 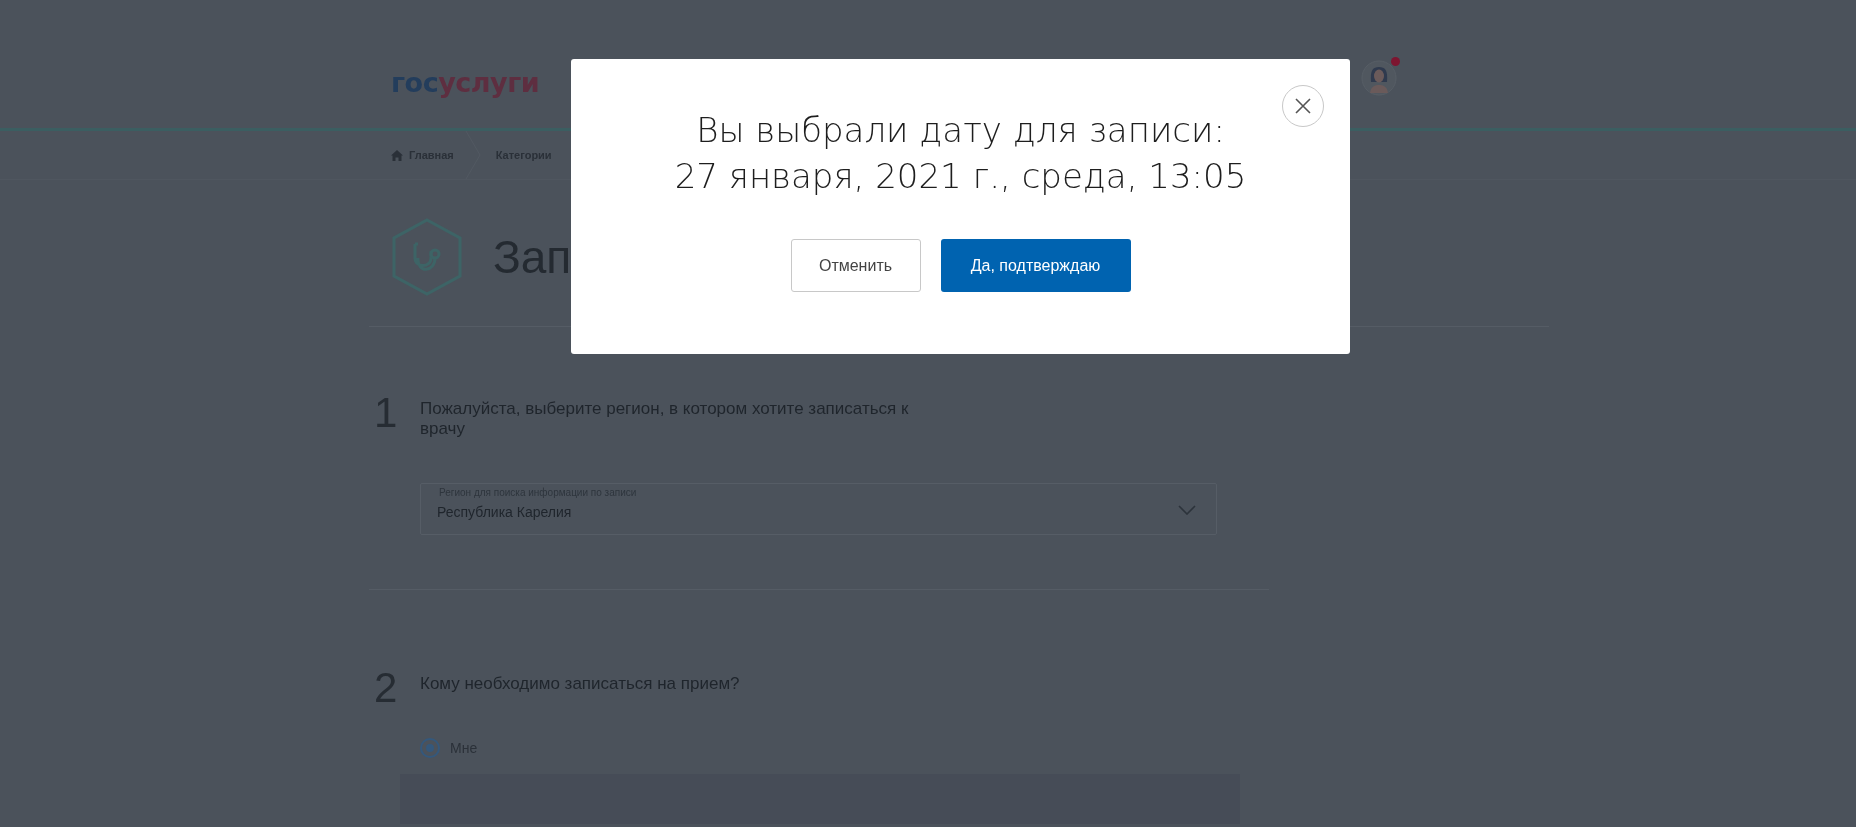 What do you see at coordinates (430, 748) in the screenshot?
I see `radio-button` at bounding box center [430, 748].